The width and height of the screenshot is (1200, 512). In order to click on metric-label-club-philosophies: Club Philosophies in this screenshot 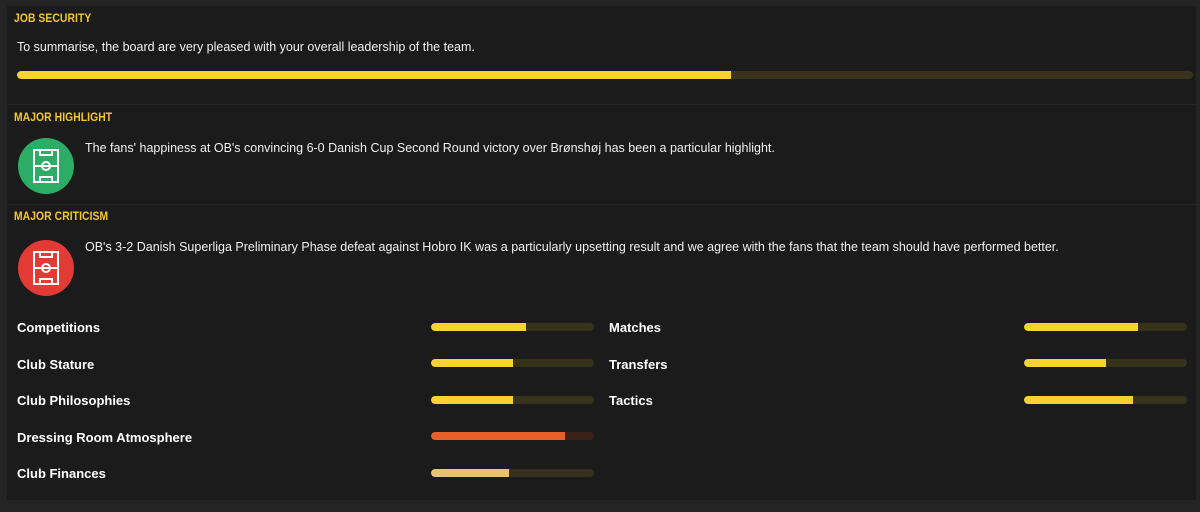, I will do `click(74, 400)`.